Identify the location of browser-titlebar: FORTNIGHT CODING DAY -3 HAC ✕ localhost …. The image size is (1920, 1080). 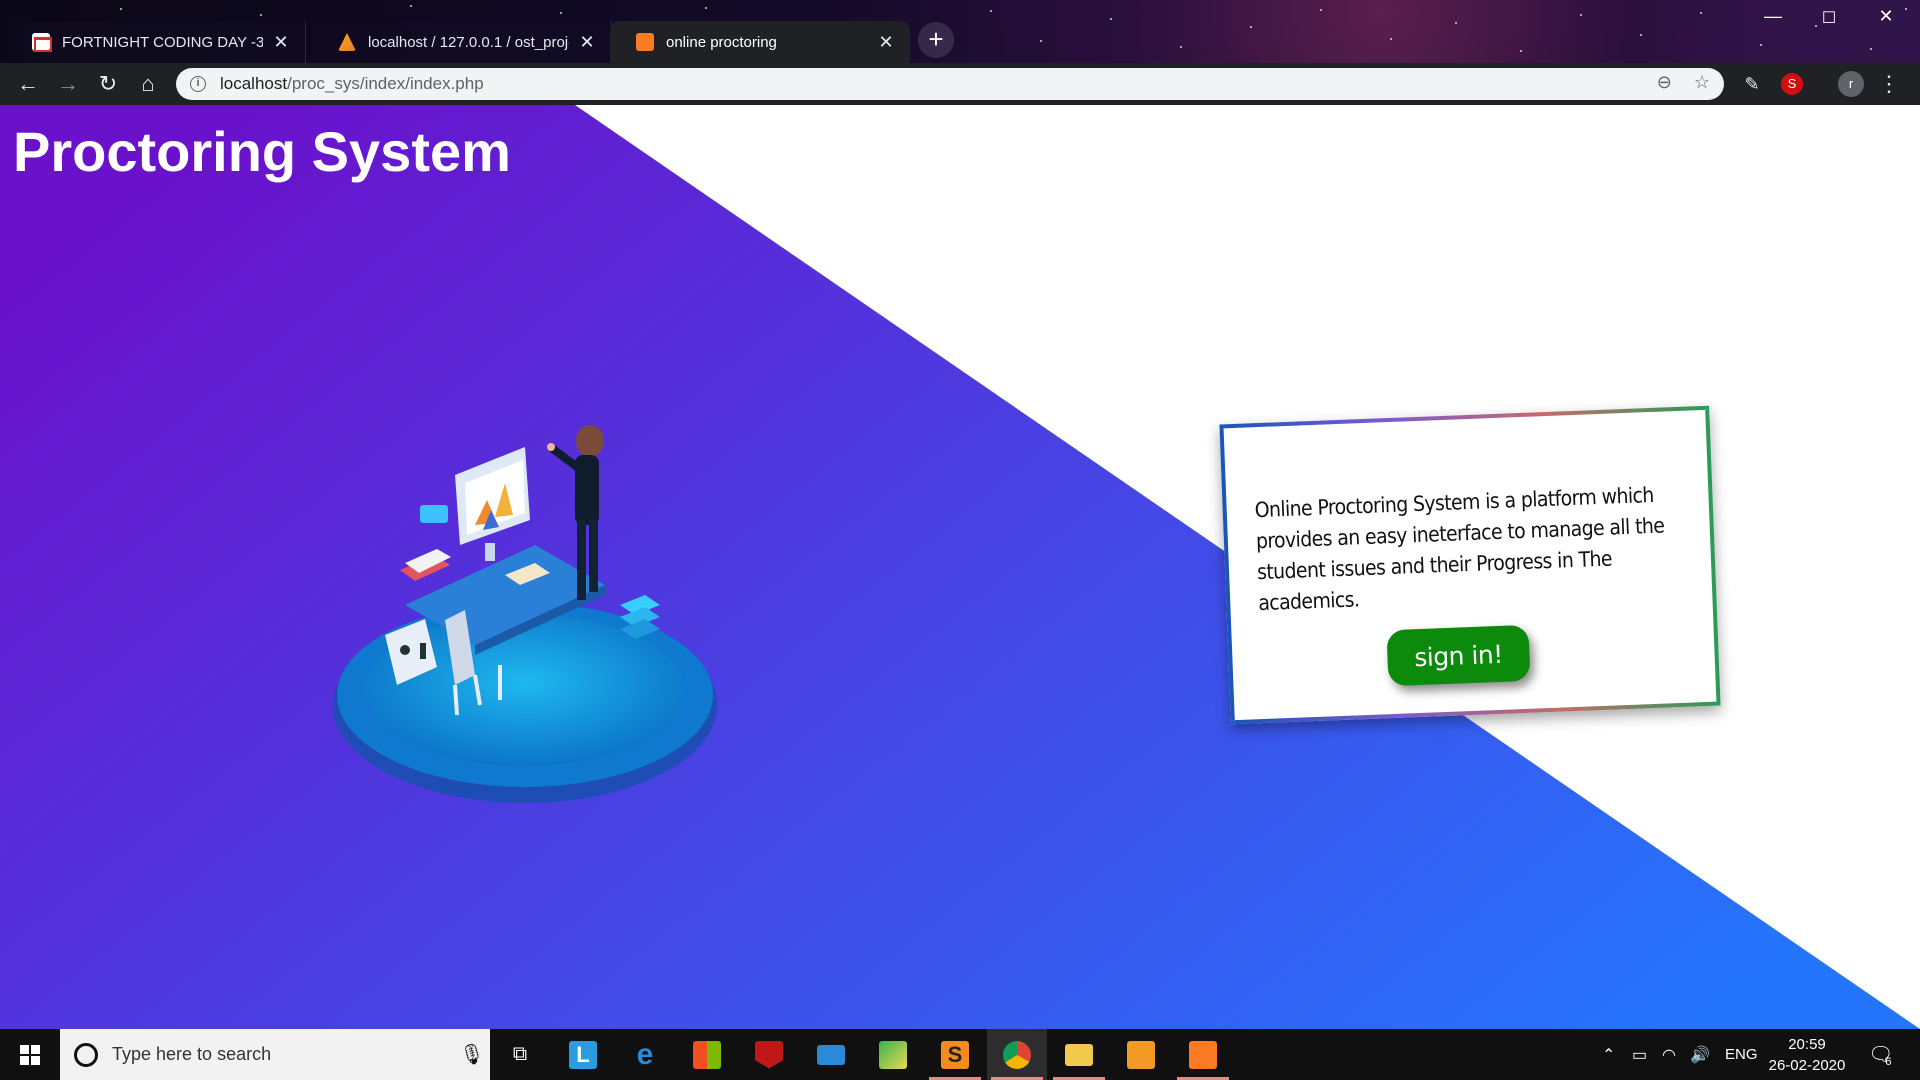
(960, 31).